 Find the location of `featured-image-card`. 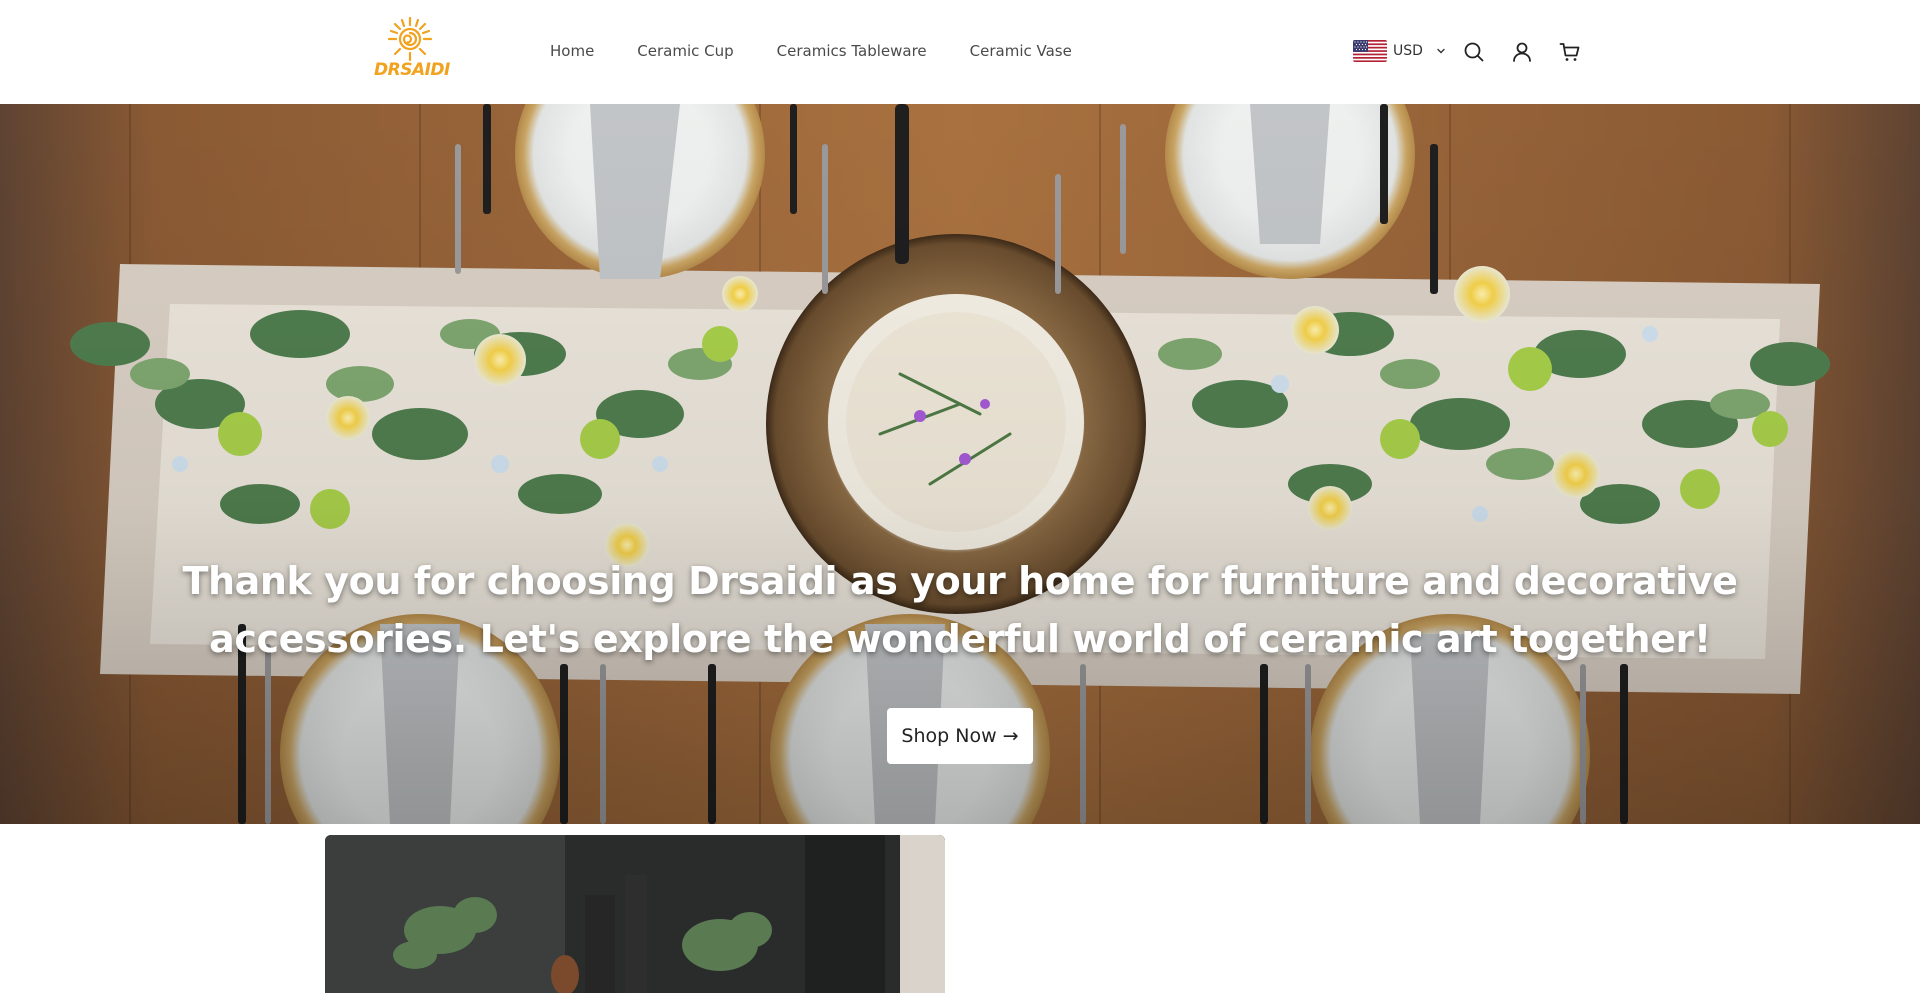

featured-image-card is located at coordinates (635, 914).